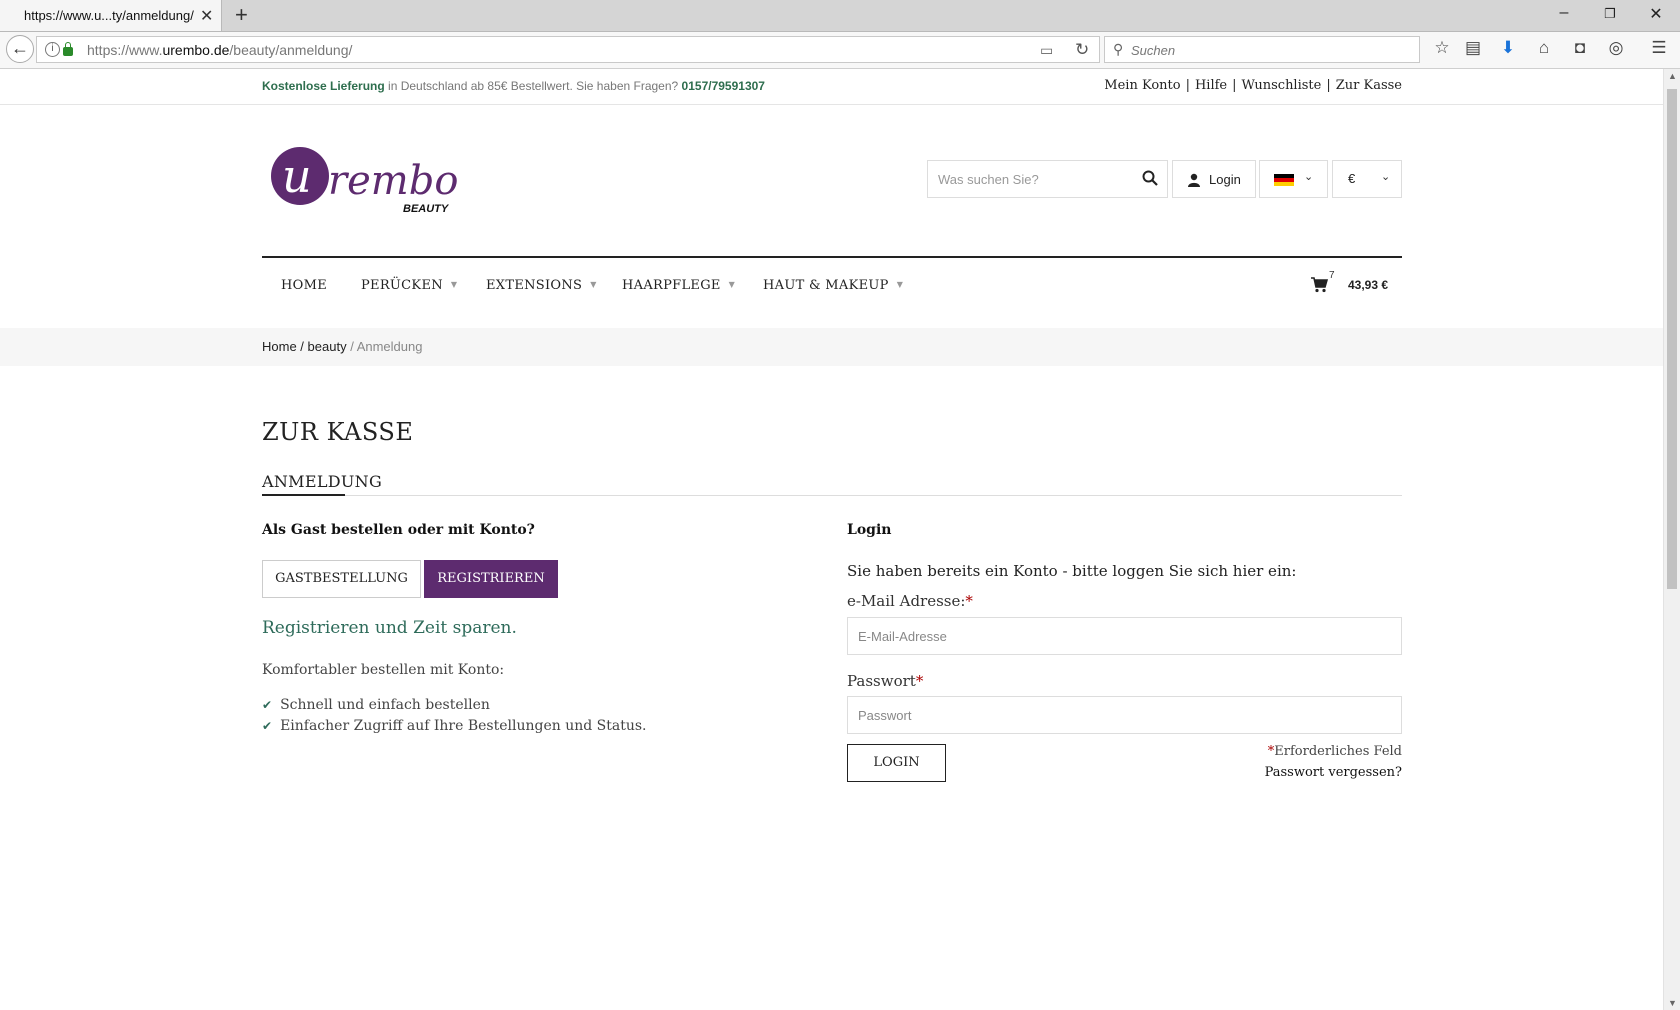 The width and height of the screenshot is (1680, 1010). I want to click on nav-haut-makeup: HAUT & MAKEUP ▼, so click(833, 285).